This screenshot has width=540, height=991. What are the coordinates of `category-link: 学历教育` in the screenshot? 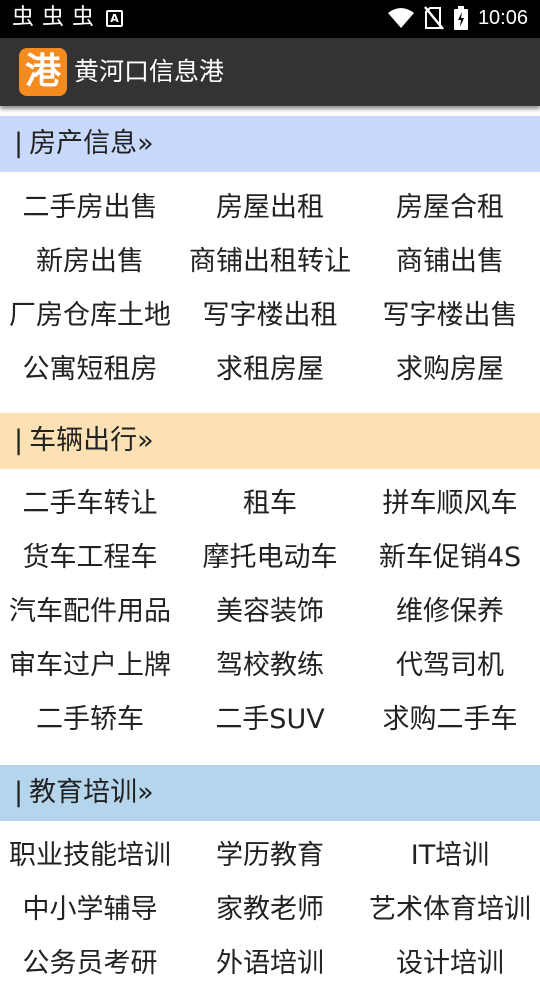 It's located at (270, 856).